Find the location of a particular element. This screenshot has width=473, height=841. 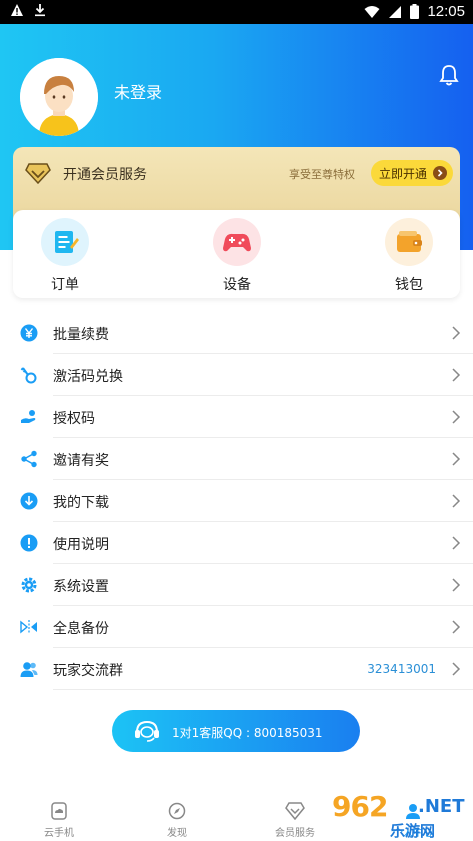

menu-item-label: 我的下载 is located at coordinates (81, 503).